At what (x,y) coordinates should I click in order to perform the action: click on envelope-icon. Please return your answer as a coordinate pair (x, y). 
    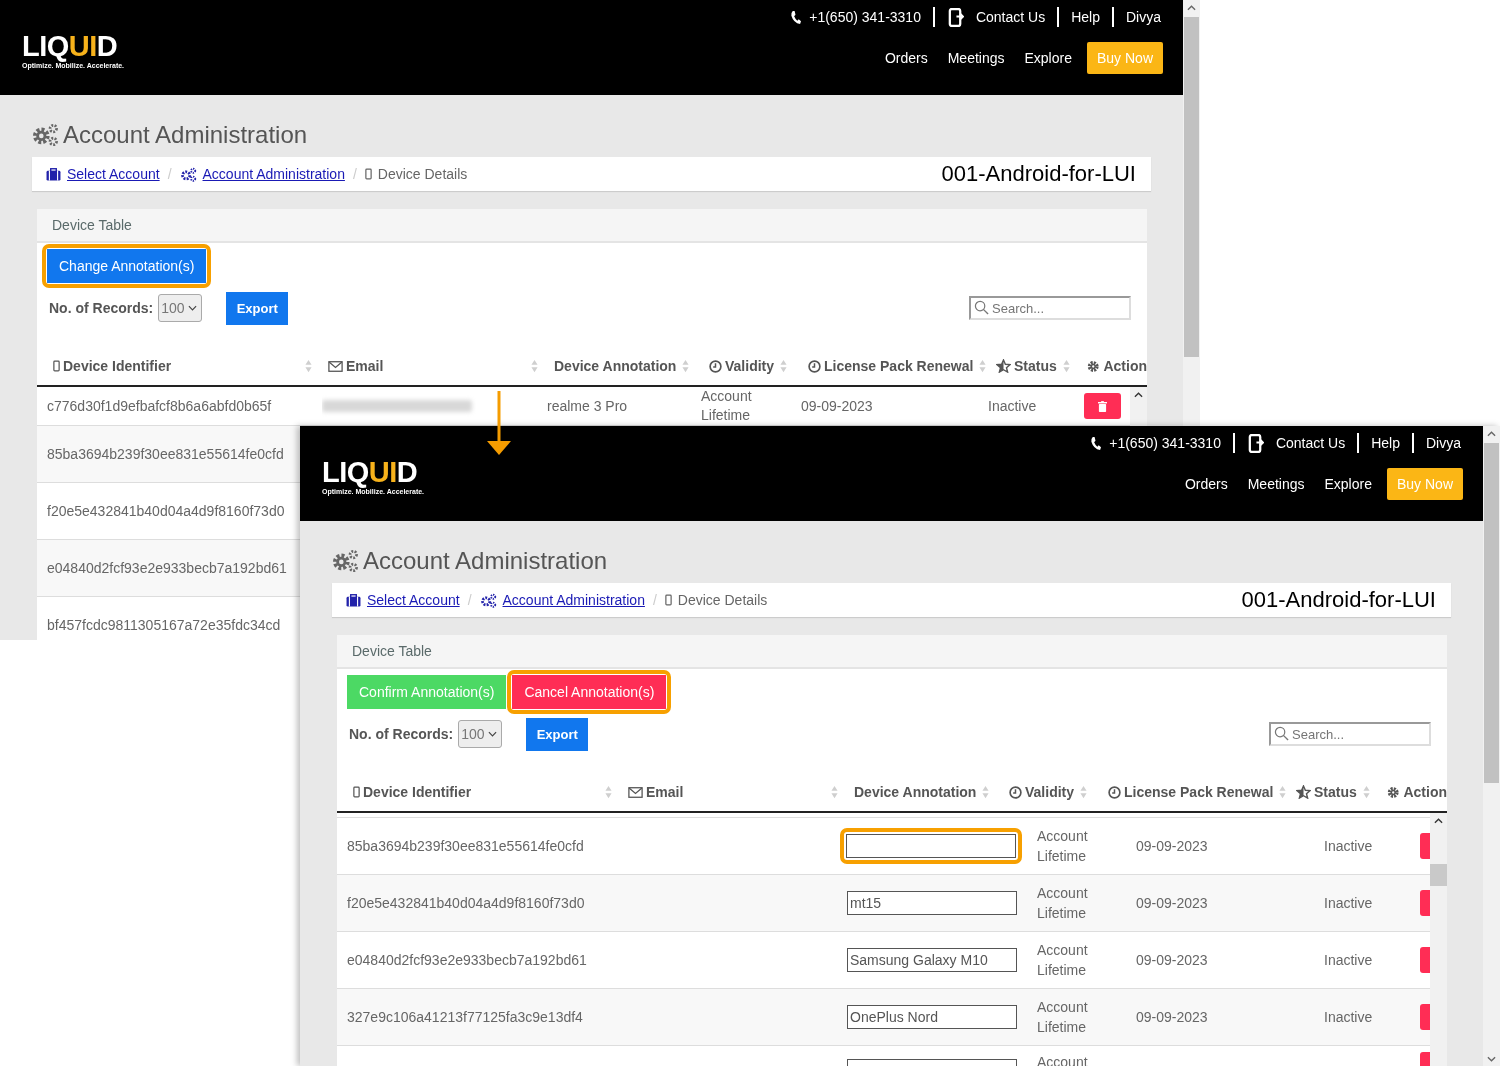
    Looking at the image, I should click on (635, 792).